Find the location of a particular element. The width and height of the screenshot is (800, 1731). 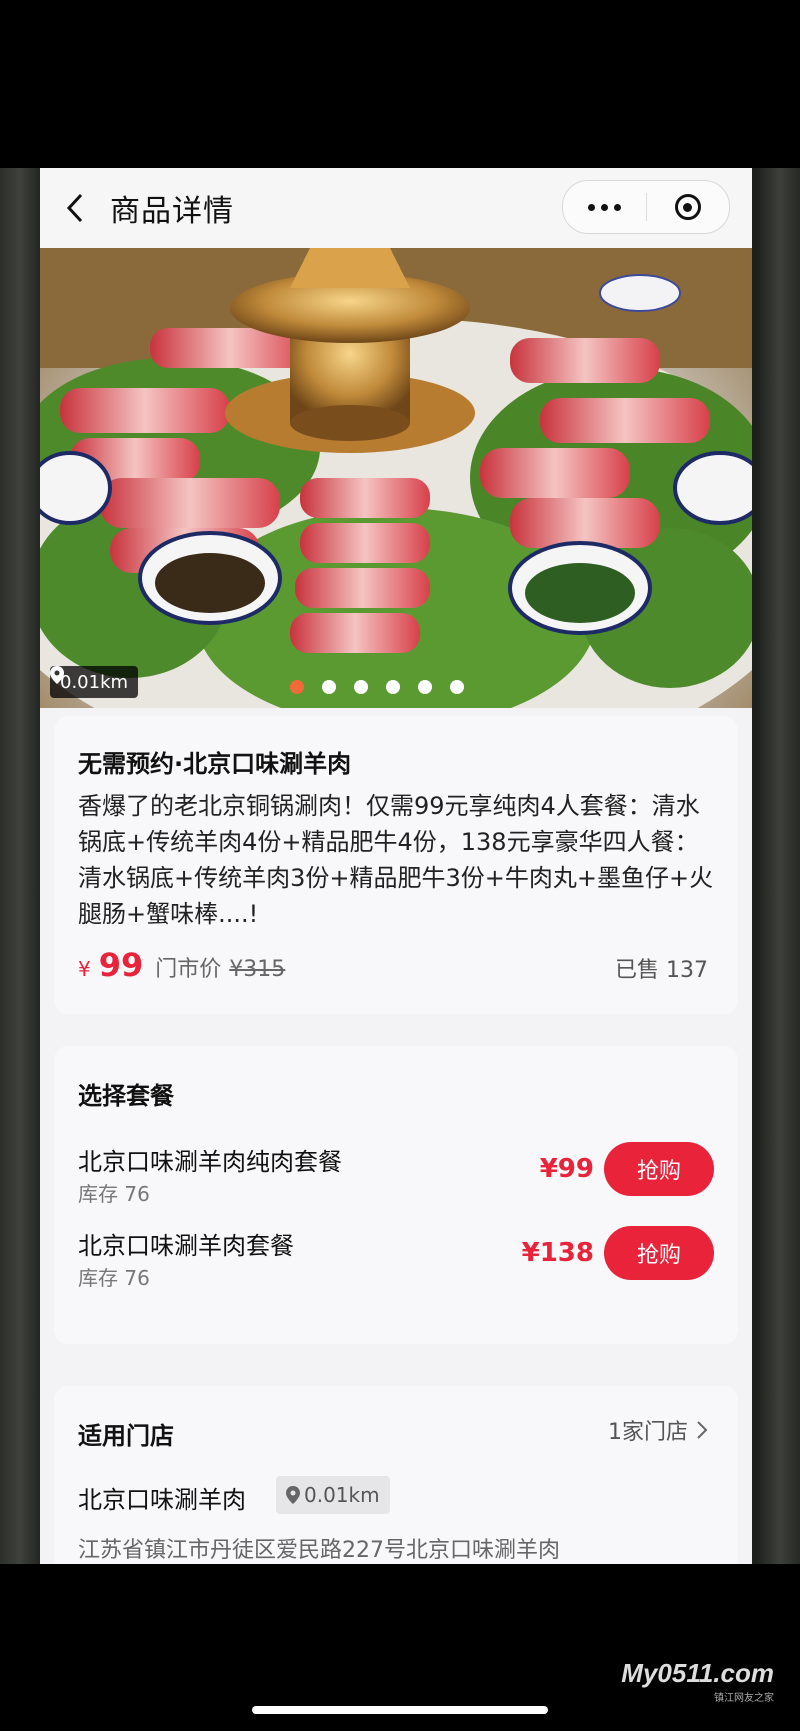

store-distance-badge: 0.01km is located at coordinates (333, 1495).